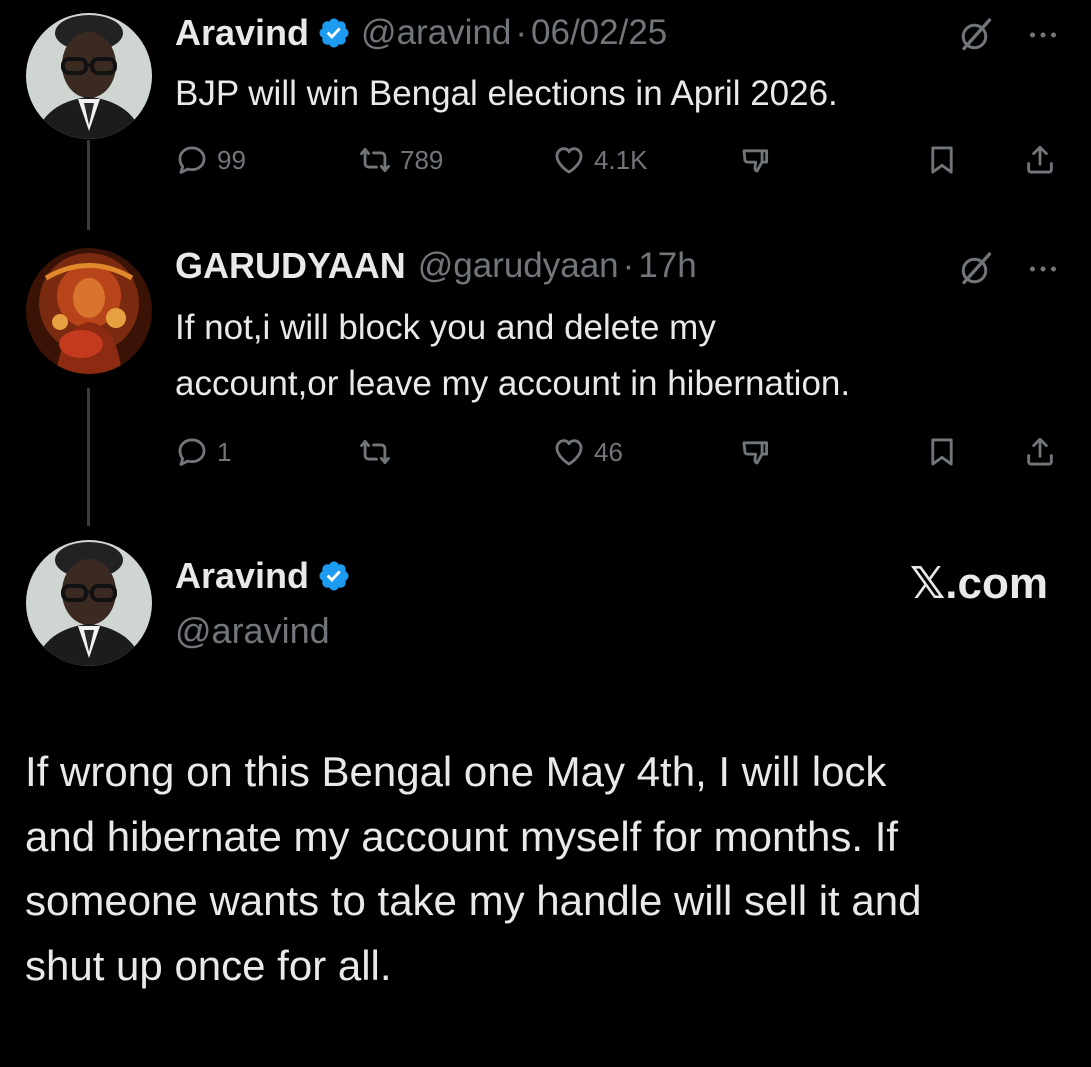  I want to click on tweet-text-line: If not,i will block you and delete my, so click(445, 327).